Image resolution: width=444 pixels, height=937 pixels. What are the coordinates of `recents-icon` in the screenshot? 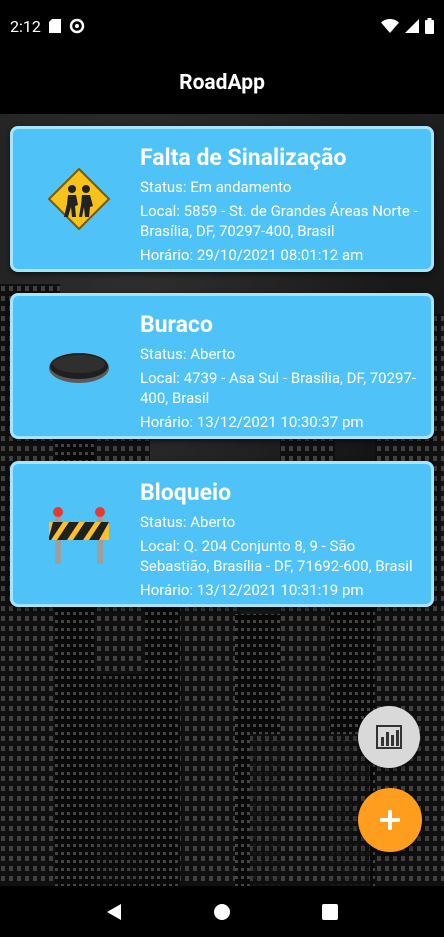 It's located at (330, 911).